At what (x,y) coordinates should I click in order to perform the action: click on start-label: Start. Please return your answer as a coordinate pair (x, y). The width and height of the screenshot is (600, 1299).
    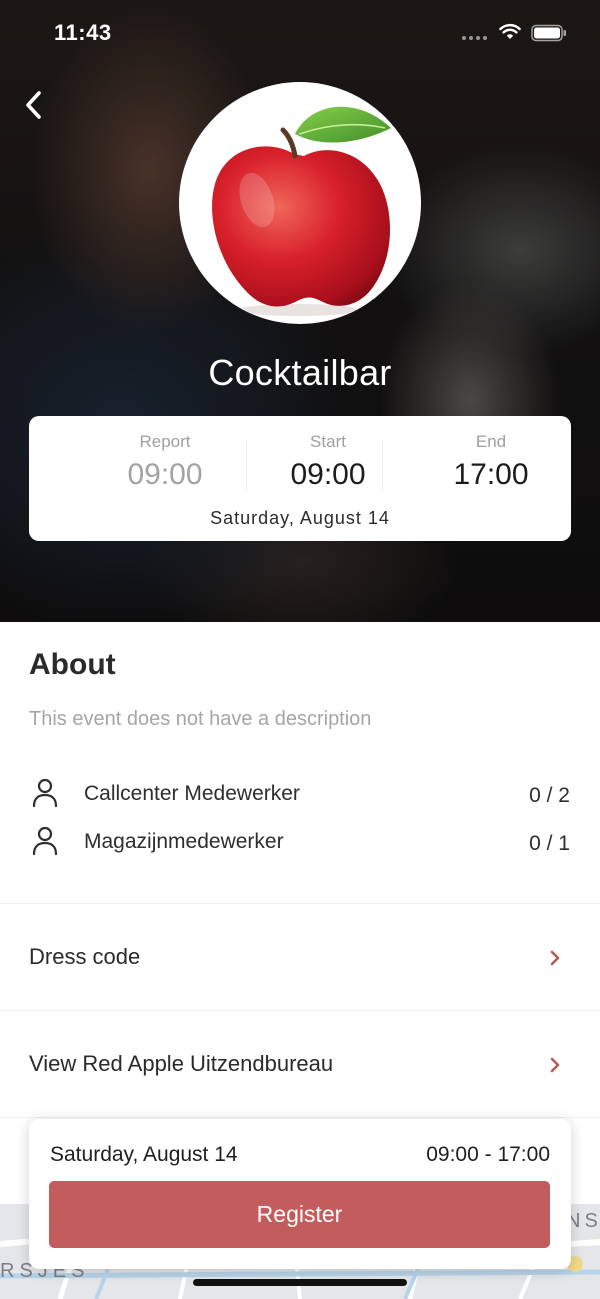
    Looking at the image, I should click on (328, 441).